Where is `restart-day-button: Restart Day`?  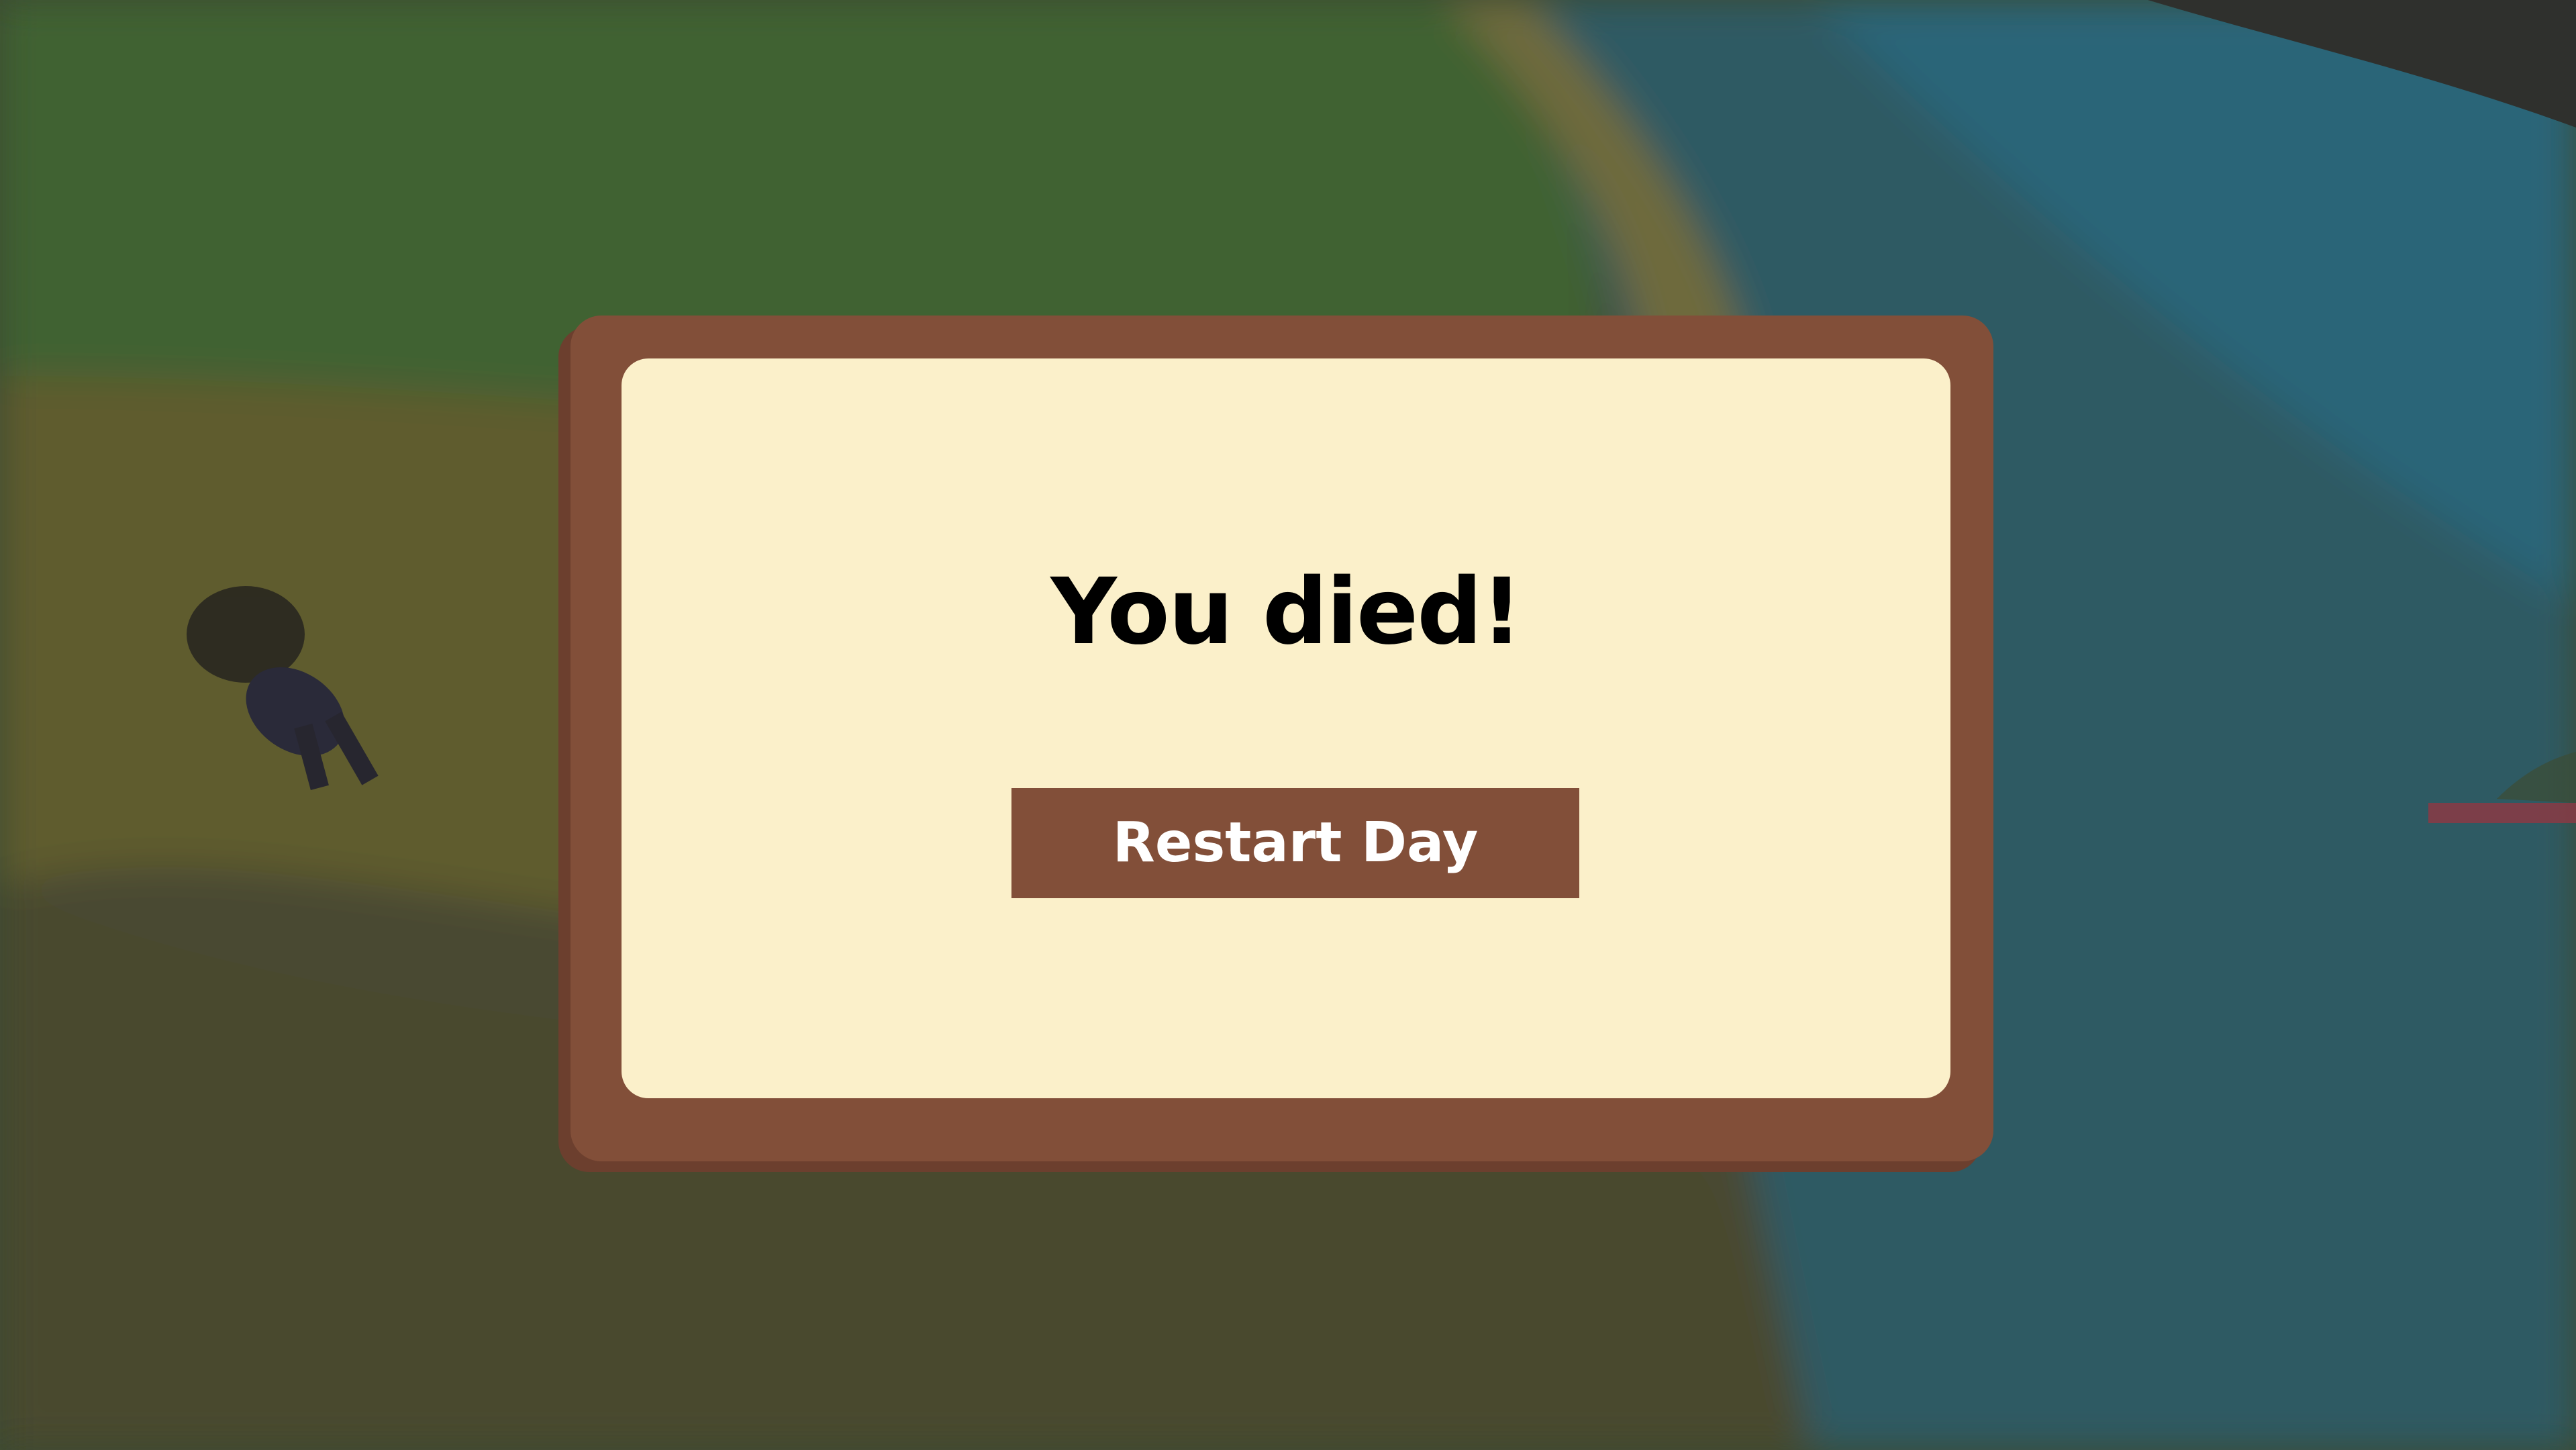
restart-day-button: Restart Day is located at coordinates (1295, 843).